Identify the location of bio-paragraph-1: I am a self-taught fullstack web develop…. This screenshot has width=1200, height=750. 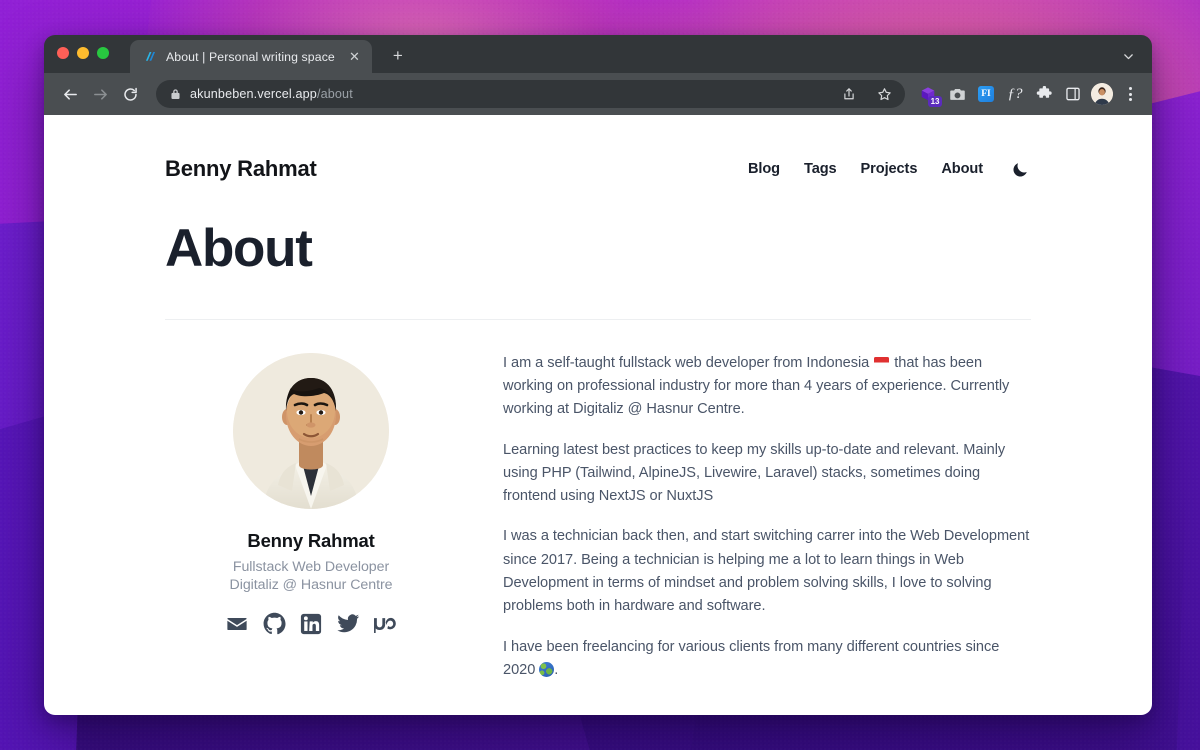
(756, 386).